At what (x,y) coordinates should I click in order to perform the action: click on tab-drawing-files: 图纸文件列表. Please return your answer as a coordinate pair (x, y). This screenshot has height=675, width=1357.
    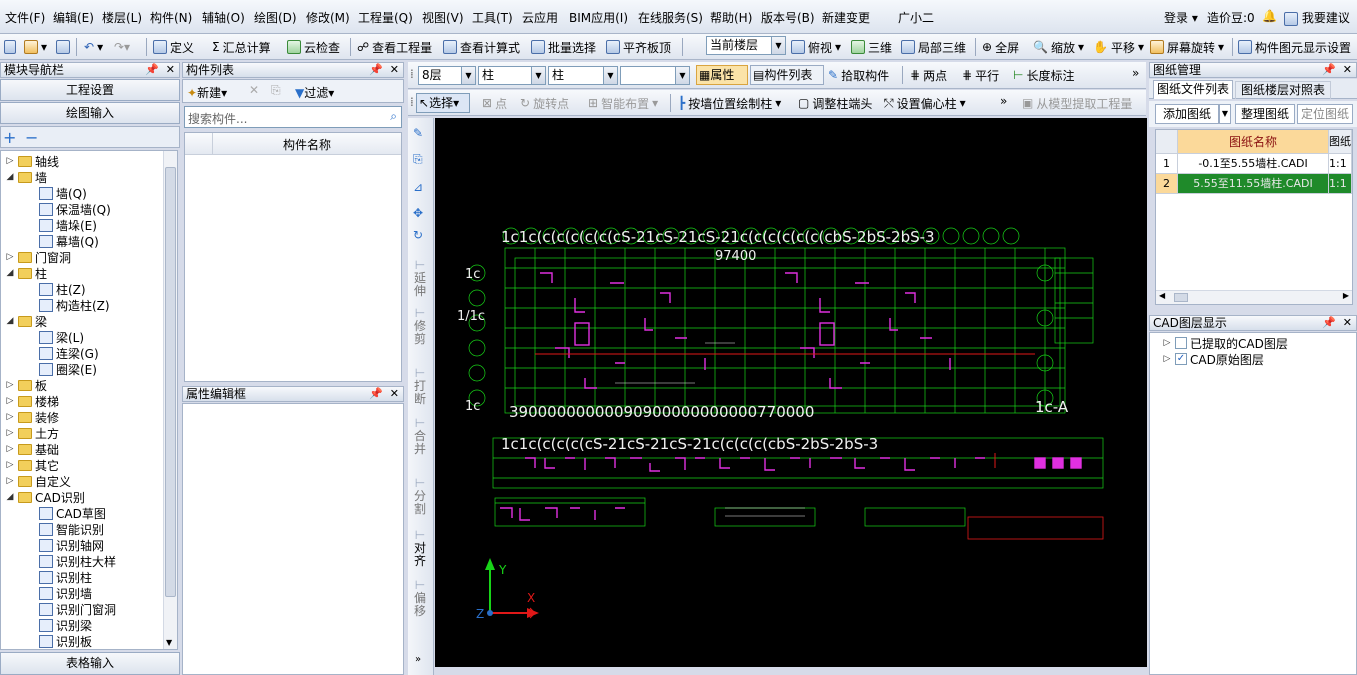
    Looking at the image, I should click on (1193, 89).